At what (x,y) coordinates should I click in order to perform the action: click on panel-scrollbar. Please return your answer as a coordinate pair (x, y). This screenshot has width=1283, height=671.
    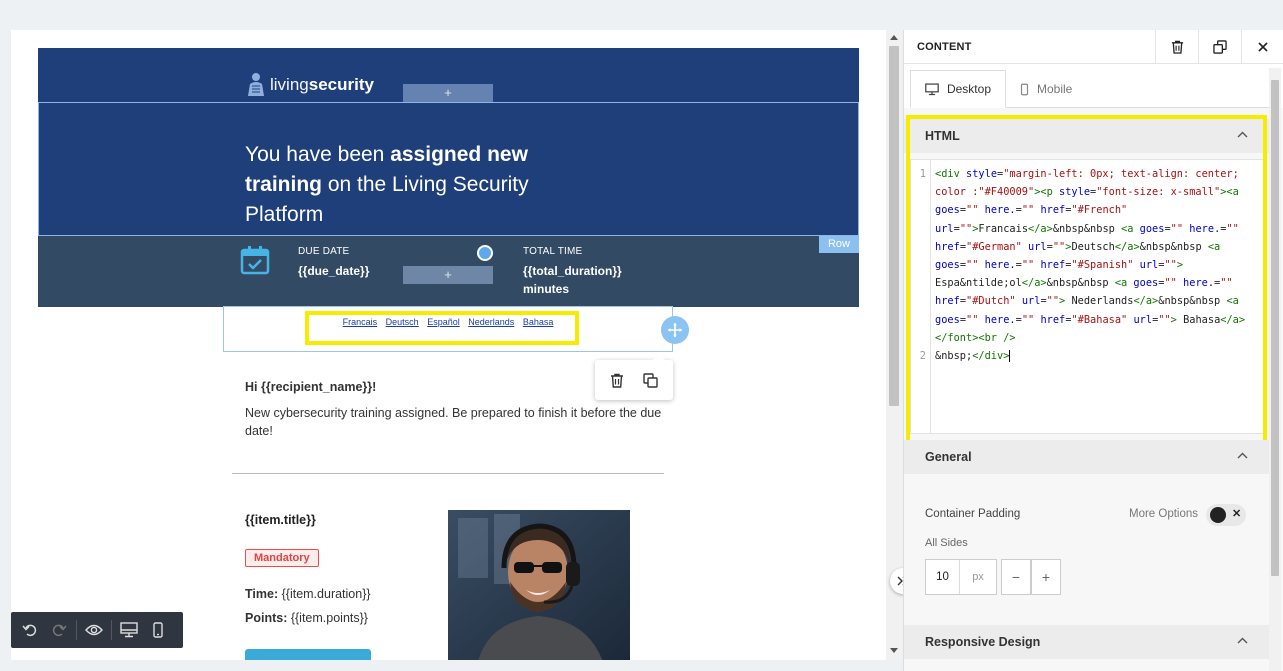
    Looking at the image, I should click on (1275, 369).